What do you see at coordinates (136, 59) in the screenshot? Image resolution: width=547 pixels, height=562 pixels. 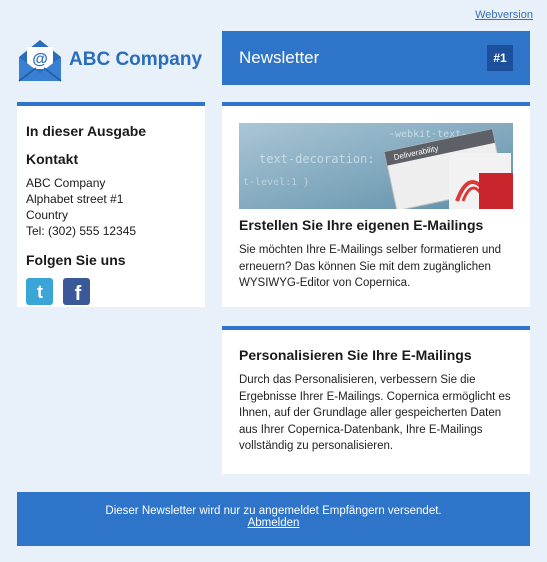 I see `company-name: ABC Company` at bounding box center [136, 59].